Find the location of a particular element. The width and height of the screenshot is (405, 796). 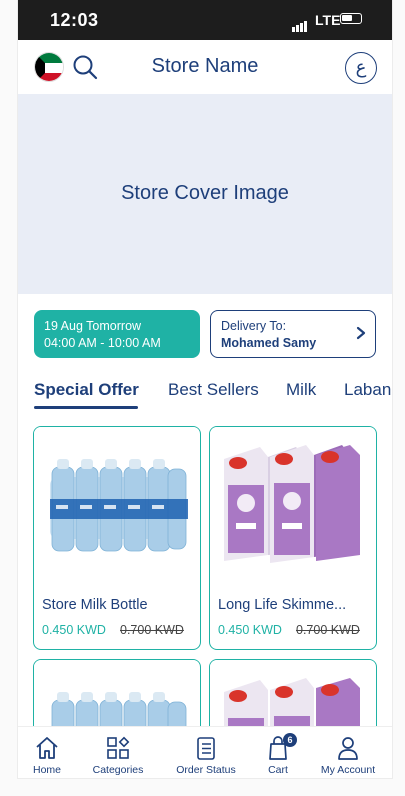

status-time: 12:03 is located at coordinates (74, 20).